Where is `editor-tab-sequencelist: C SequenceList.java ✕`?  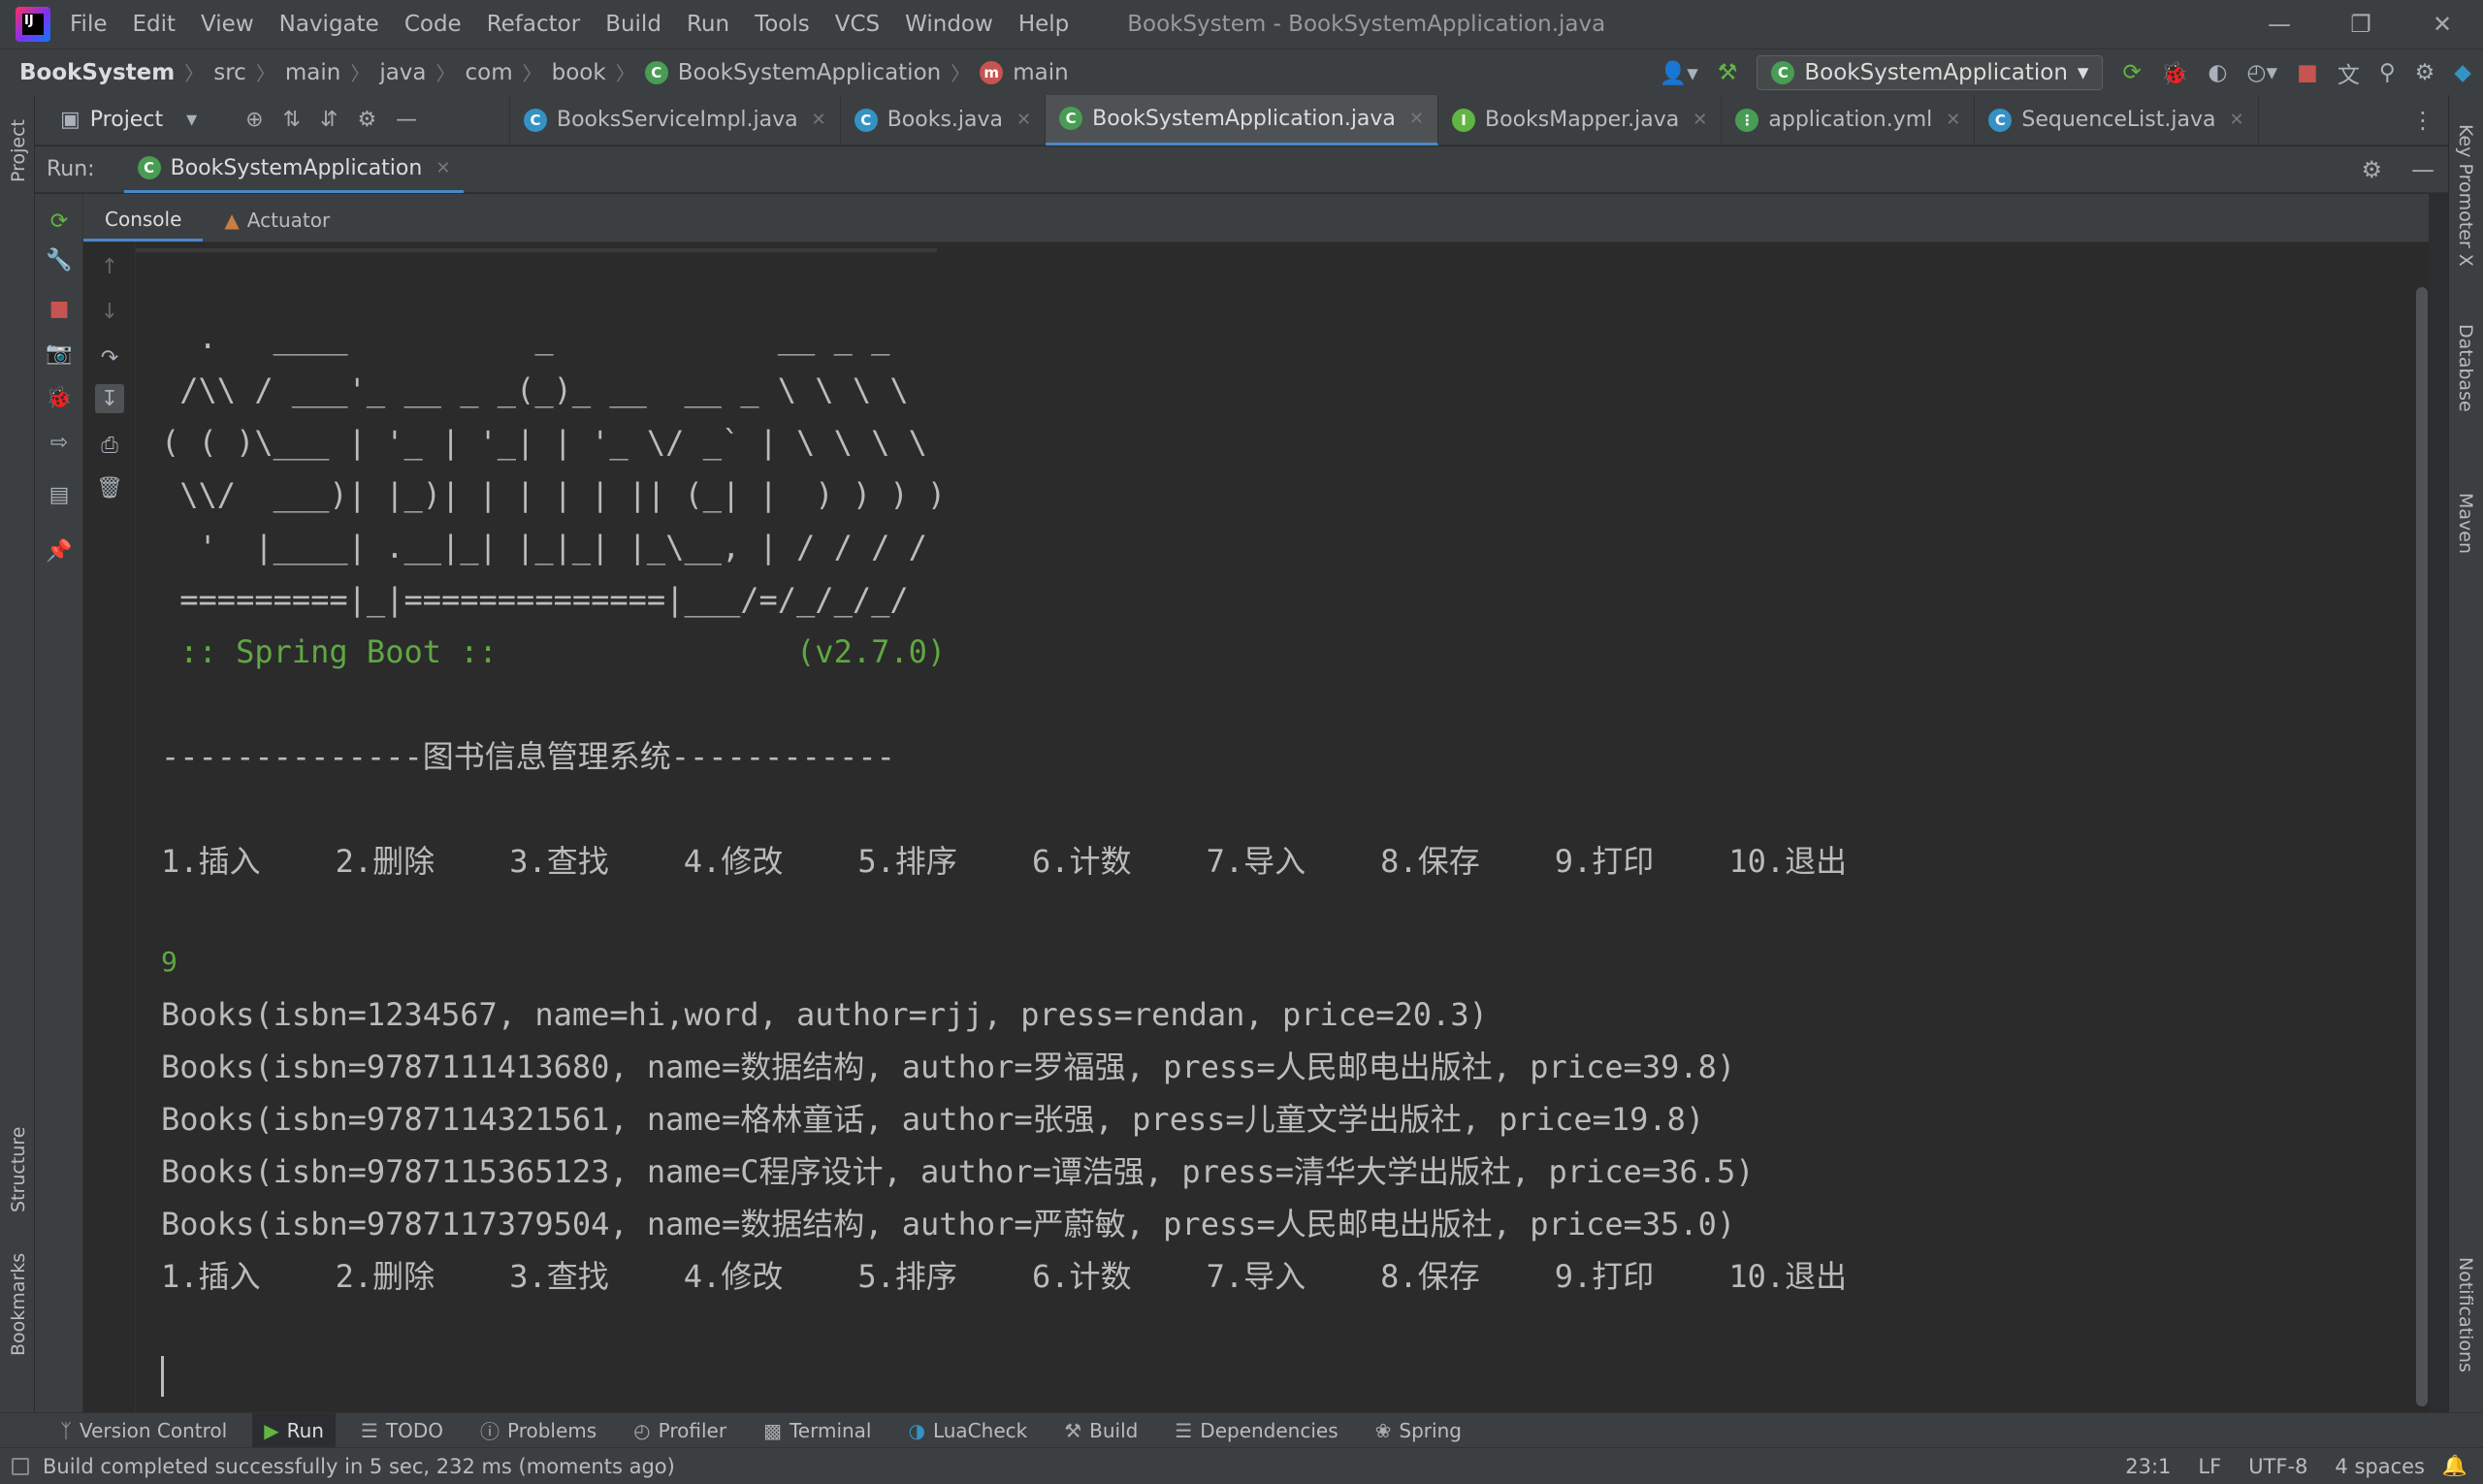 editor-tab-sequencelist: C SequenceList.java ✕ is located at coordinates (2117, 119).